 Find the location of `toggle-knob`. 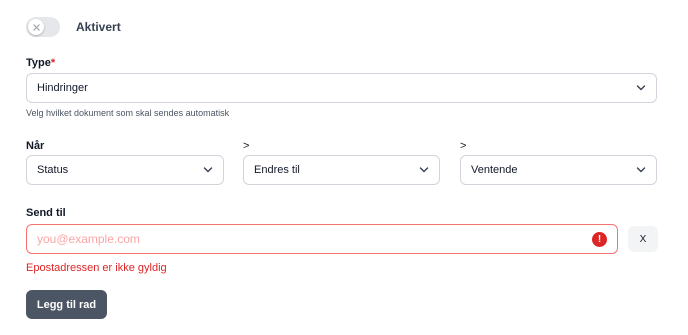

toggle-knob is located at coordinates (36, 27).